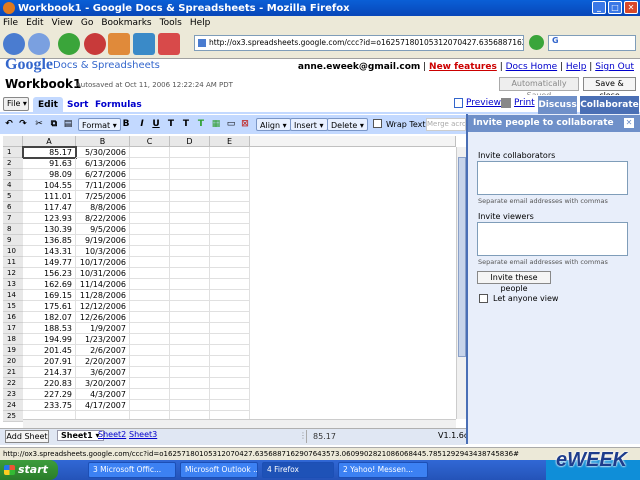 This screenshot has height=480, width=640. What do you see at coordinates (13, 141) in the screenshot?
I see `grid-corner` at bounding box center [13, 141].